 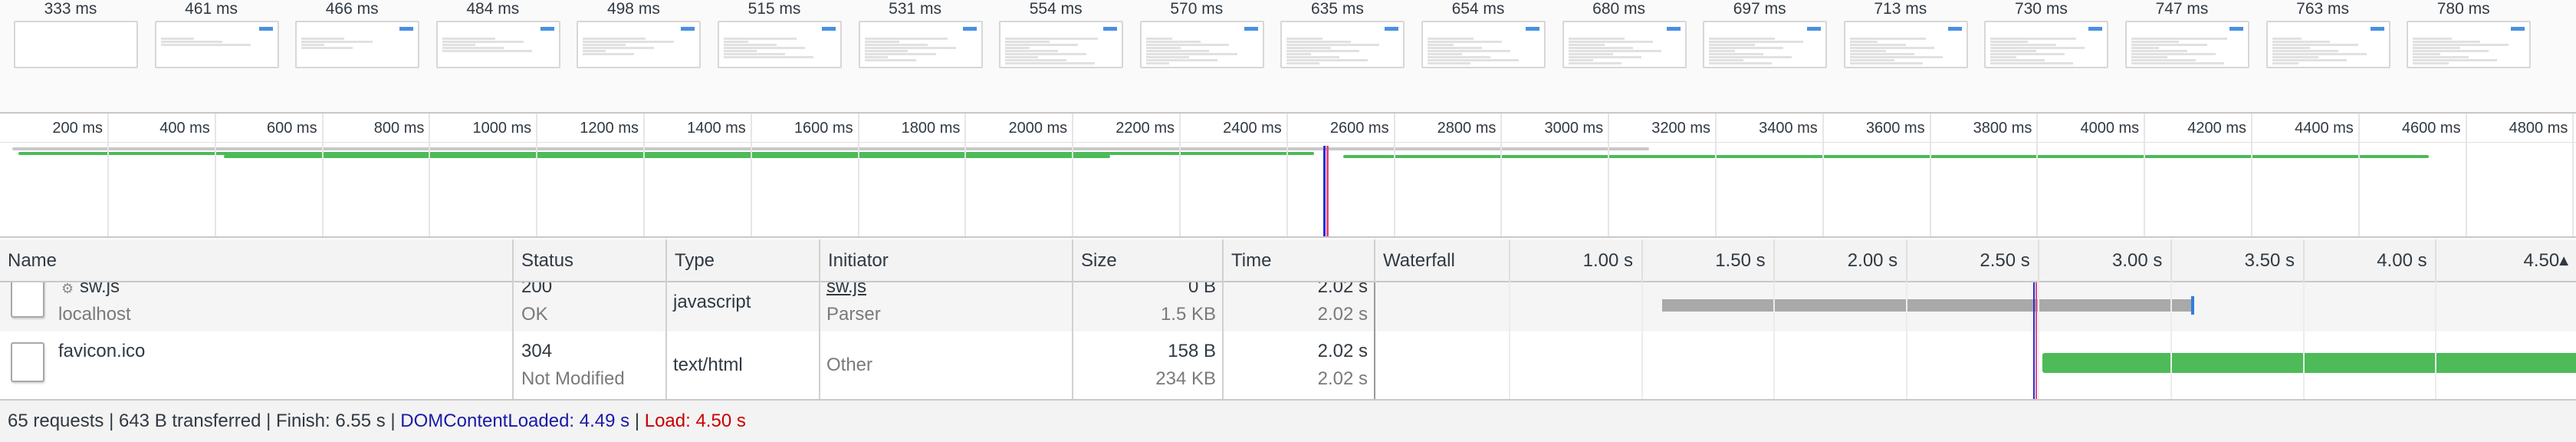 I want to click on time-cell: 2.02 s 2.02 s, so click(x=1299, y=366).